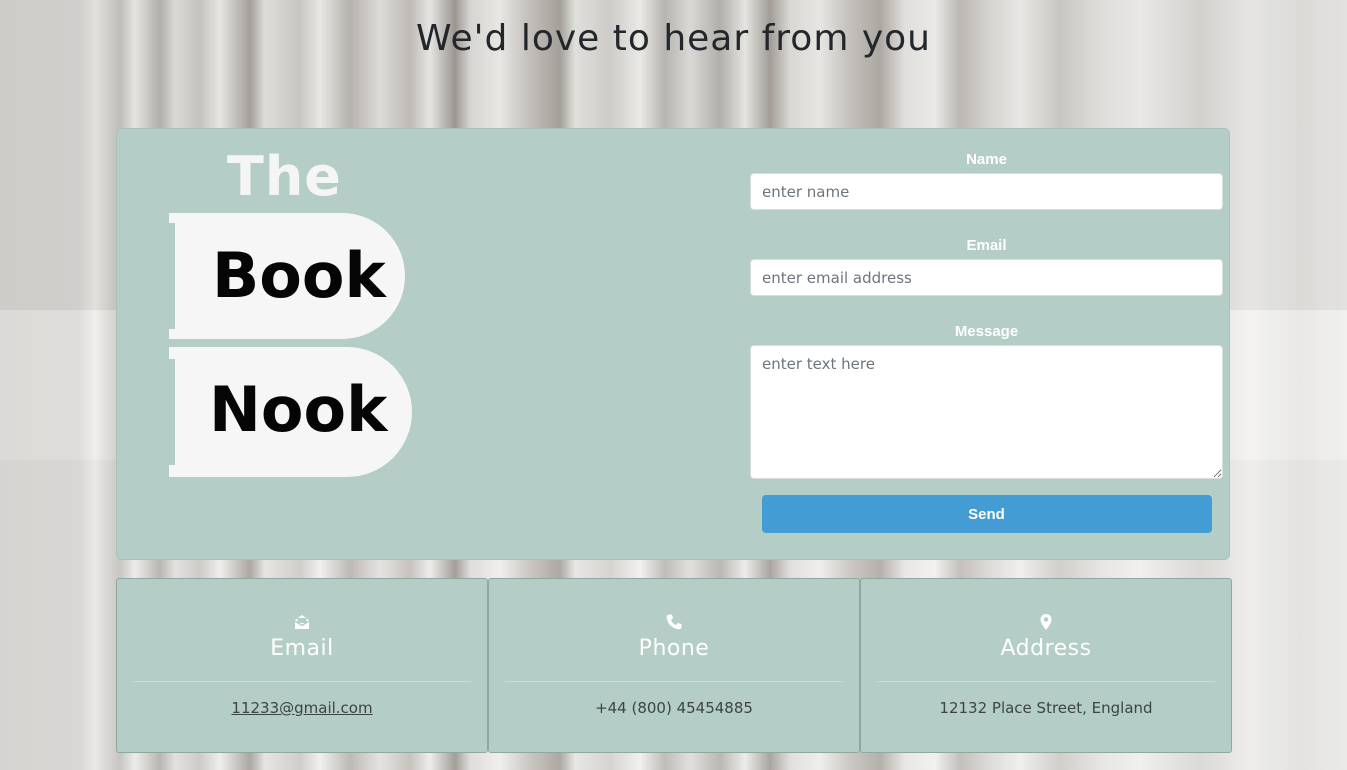 This screenshot has width=1347, height=770. I want to click on email-info-card: Email 11233@gmail.com, so click(302, 665).